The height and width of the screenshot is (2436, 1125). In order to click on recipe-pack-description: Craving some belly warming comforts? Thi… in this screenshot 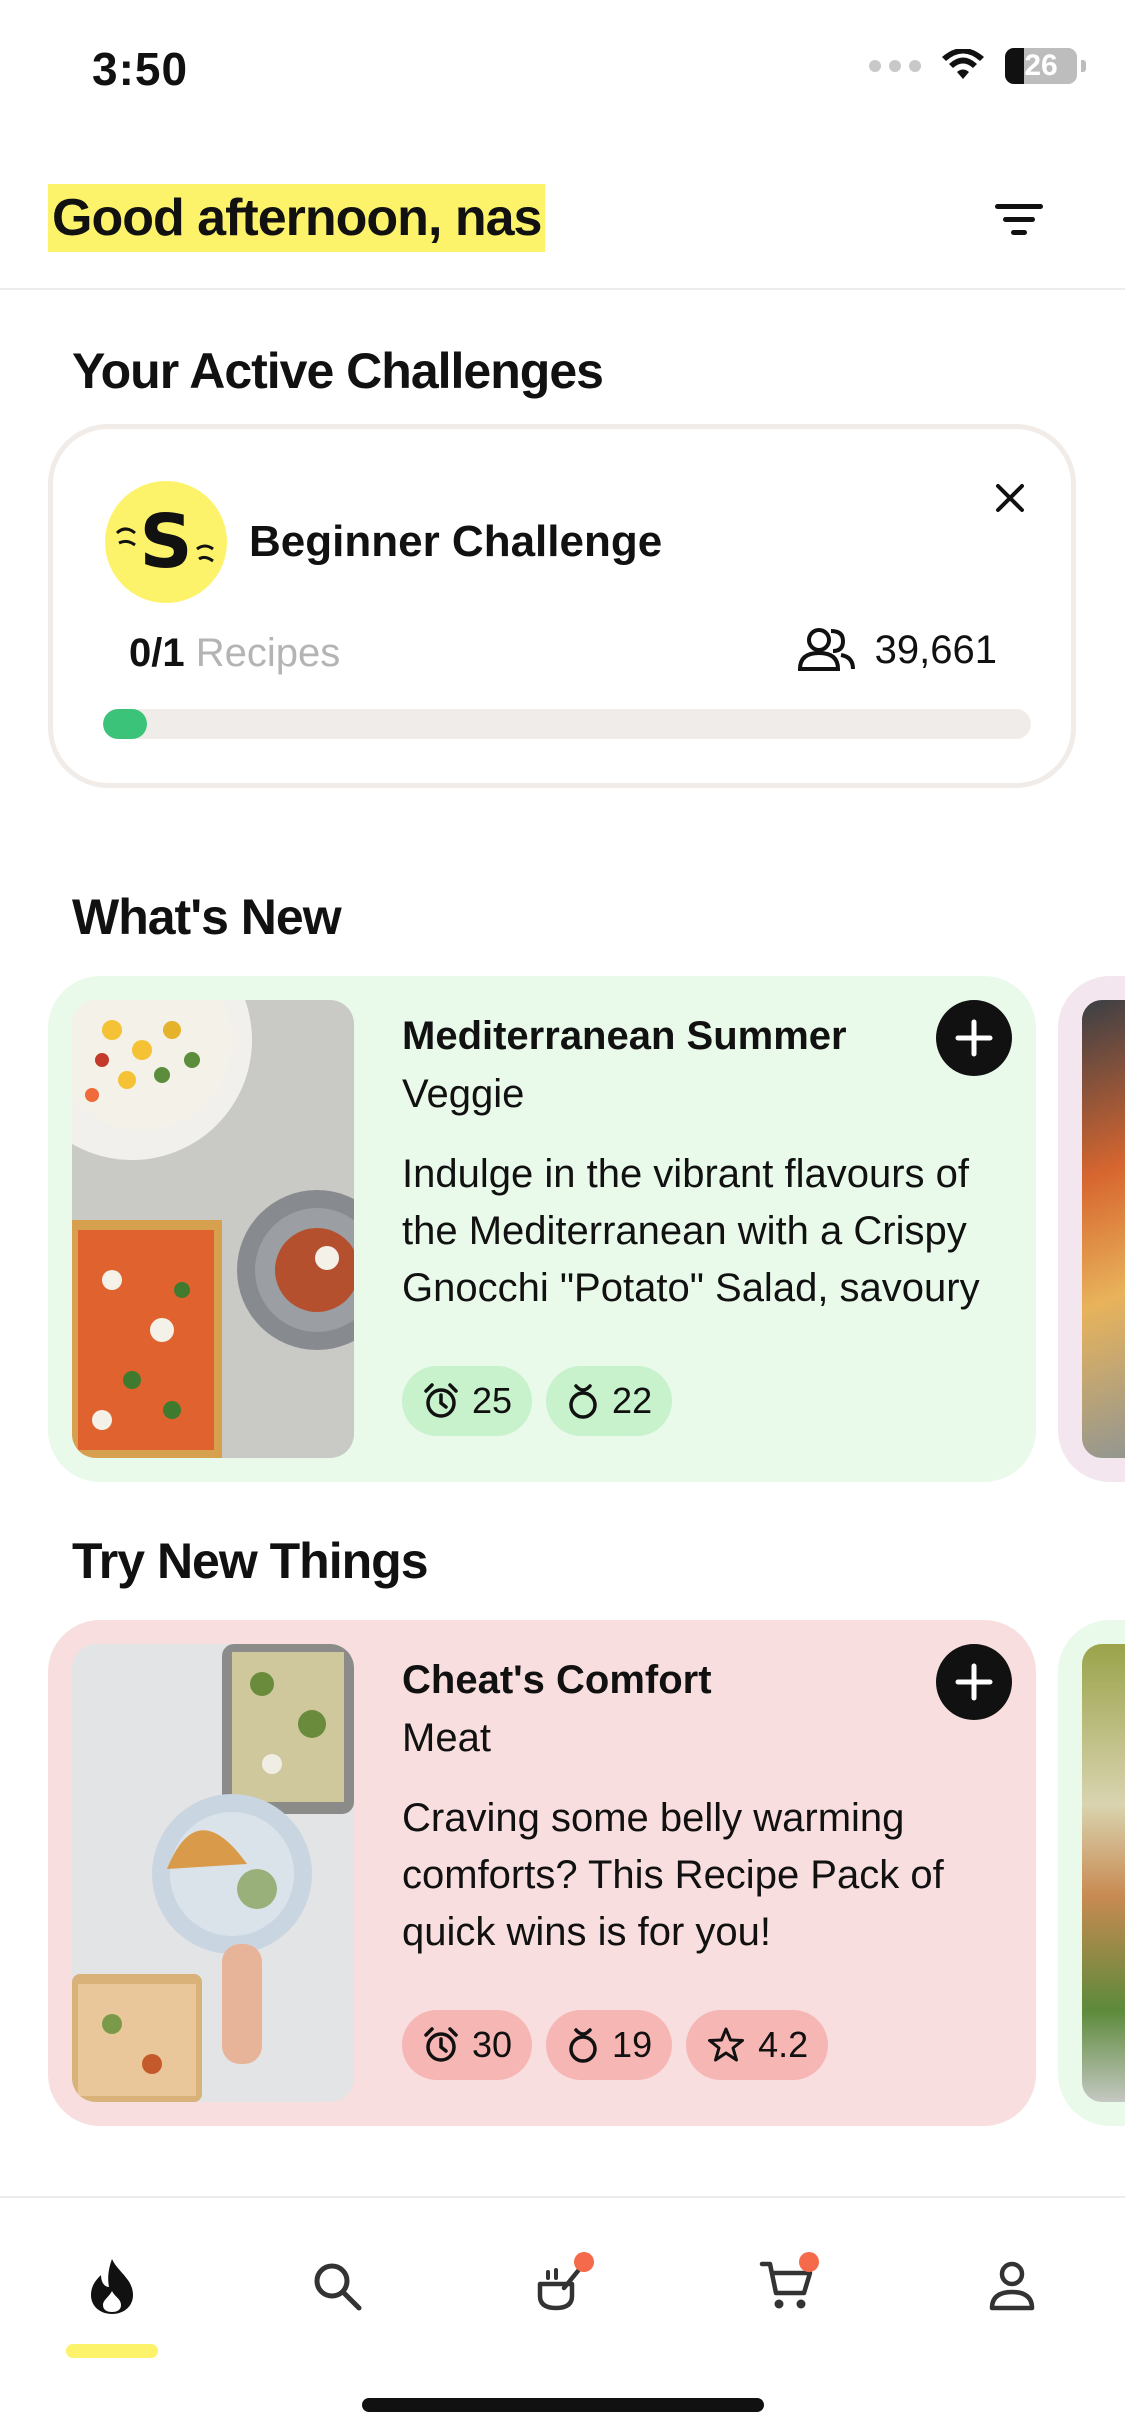, I will do `click(673, 1875)`.